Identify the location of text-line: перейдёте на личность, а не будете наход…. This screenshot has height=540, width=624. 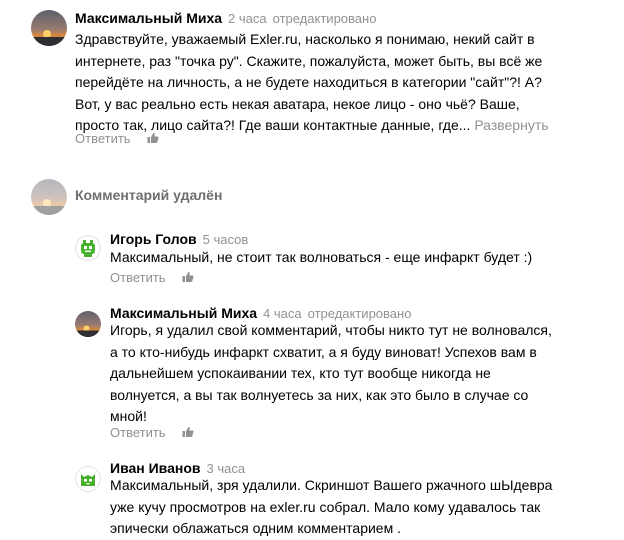
(308, 82).